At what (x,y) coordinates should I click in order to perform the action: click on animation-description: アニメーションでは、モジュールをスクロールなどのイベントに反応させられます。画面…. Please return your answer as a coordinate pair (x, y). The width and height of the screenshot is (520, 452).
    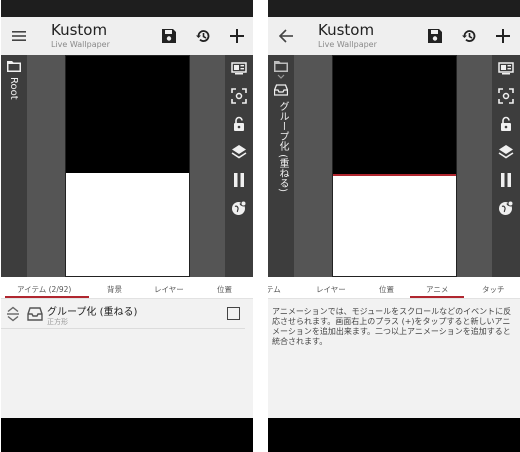
    Looking at the image, I should click on (392, 326).